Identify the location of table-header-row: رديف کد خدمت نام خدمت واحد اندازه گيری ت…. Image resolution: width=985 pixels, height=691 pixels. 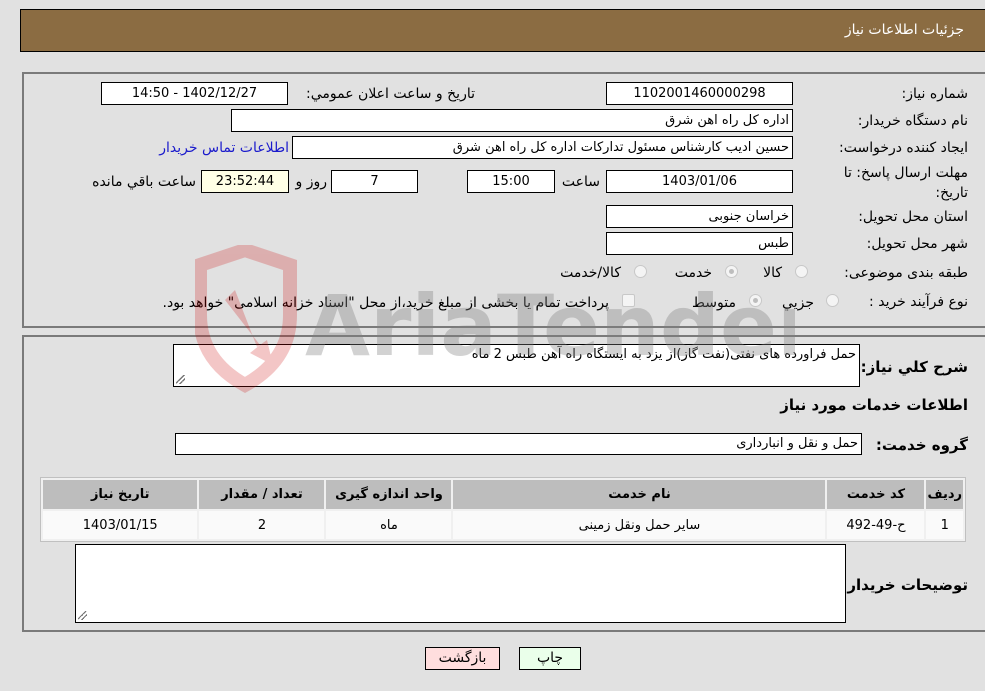
(503, 494).